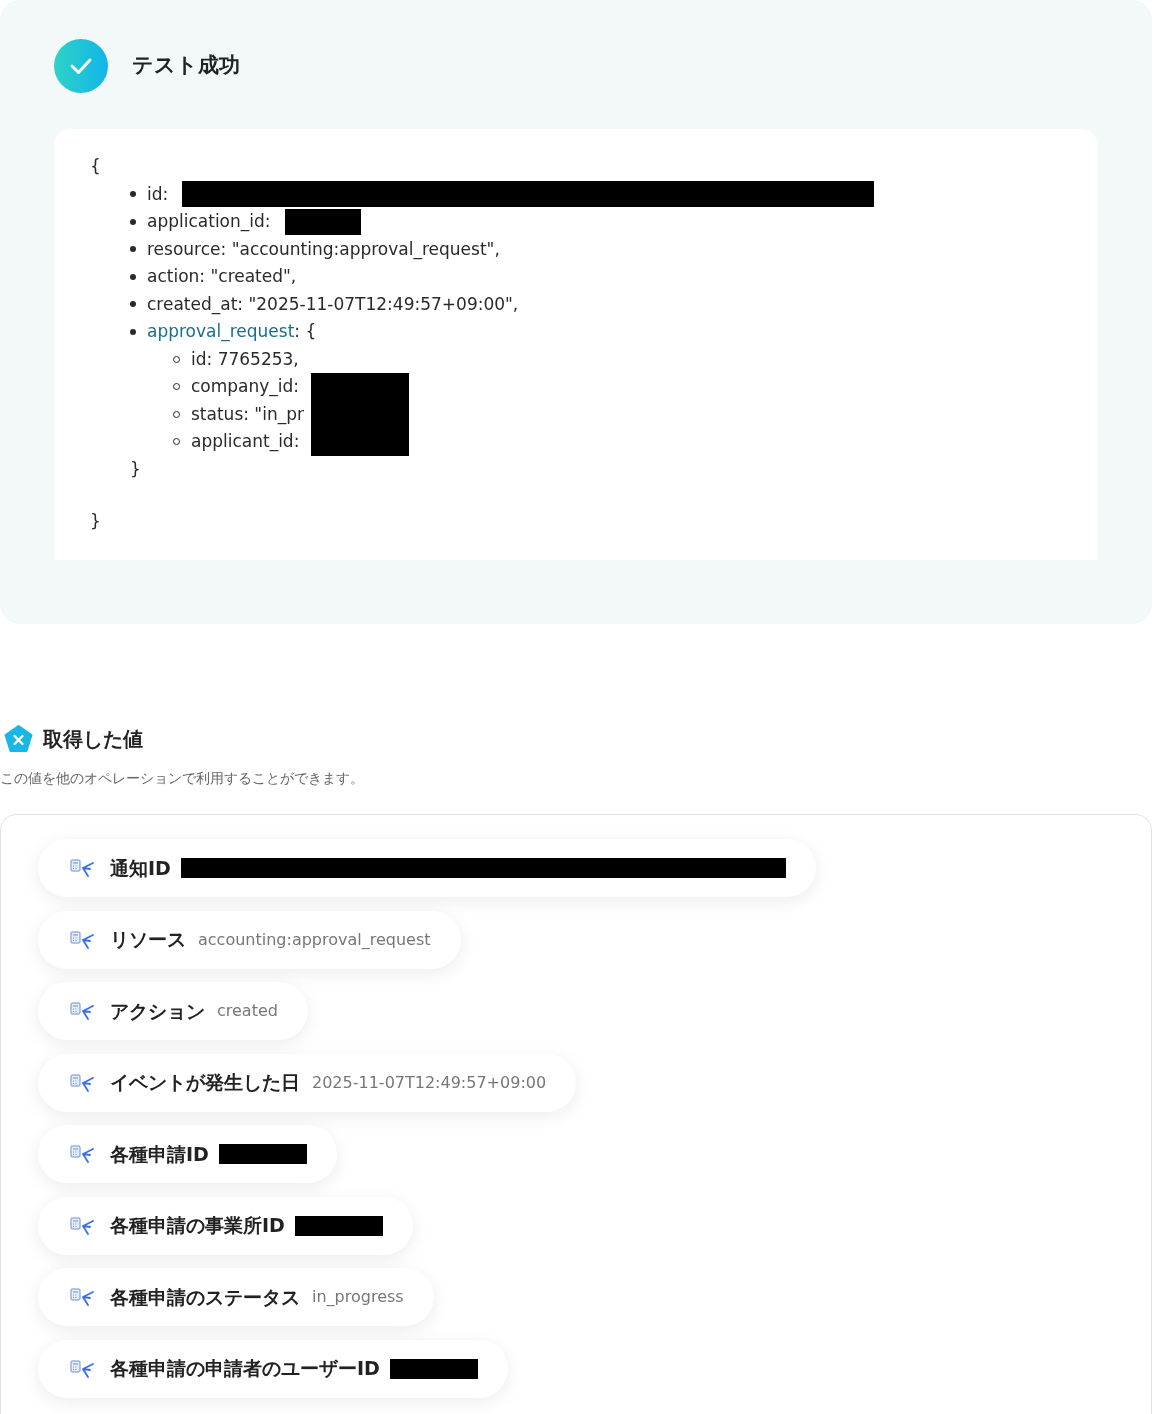 This screenshot has height=1414, width=1156. I want to click on value-label: 各種申請ID, so click(159, 1154).